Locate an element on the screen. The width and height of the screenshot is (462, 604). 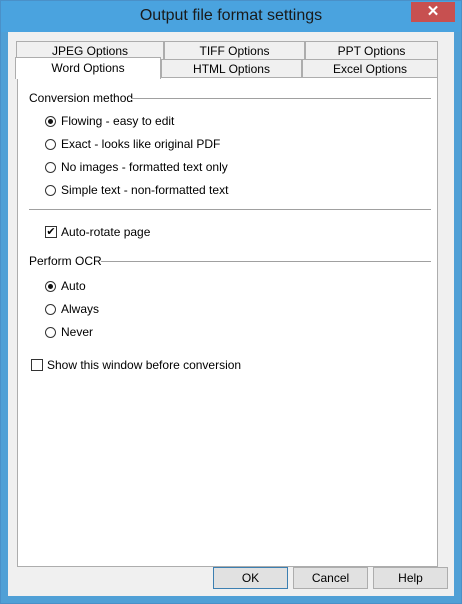
radio-exact-label: Exact - looks like original PDF is located at coordinates (141, 144).